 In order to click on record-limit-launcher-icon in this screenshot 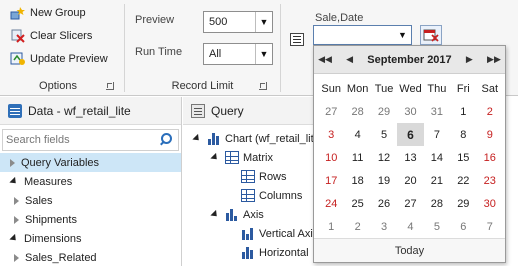, I will do `click(263, 86)`.